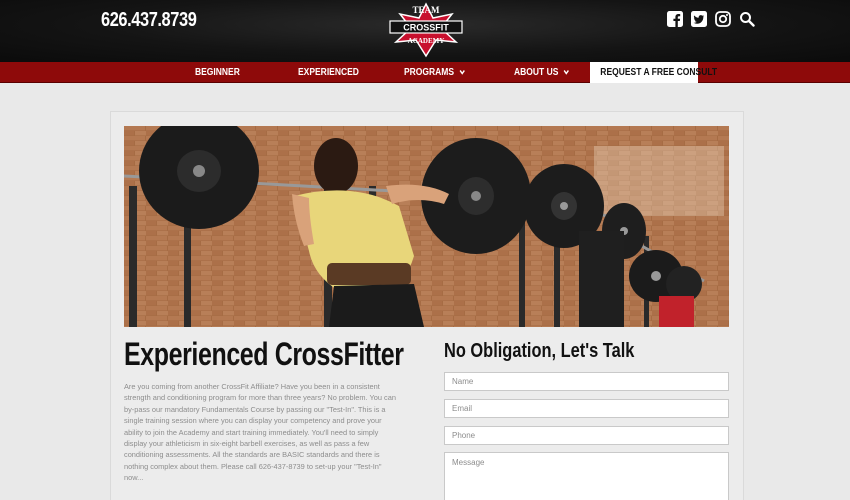 The height and width of the screenshot is (500, 850). Describe the element at coordinates (653, 72) in the screenshot. I see `request-free-consult-button: REQUEST A FREE CONSULT` at that location.